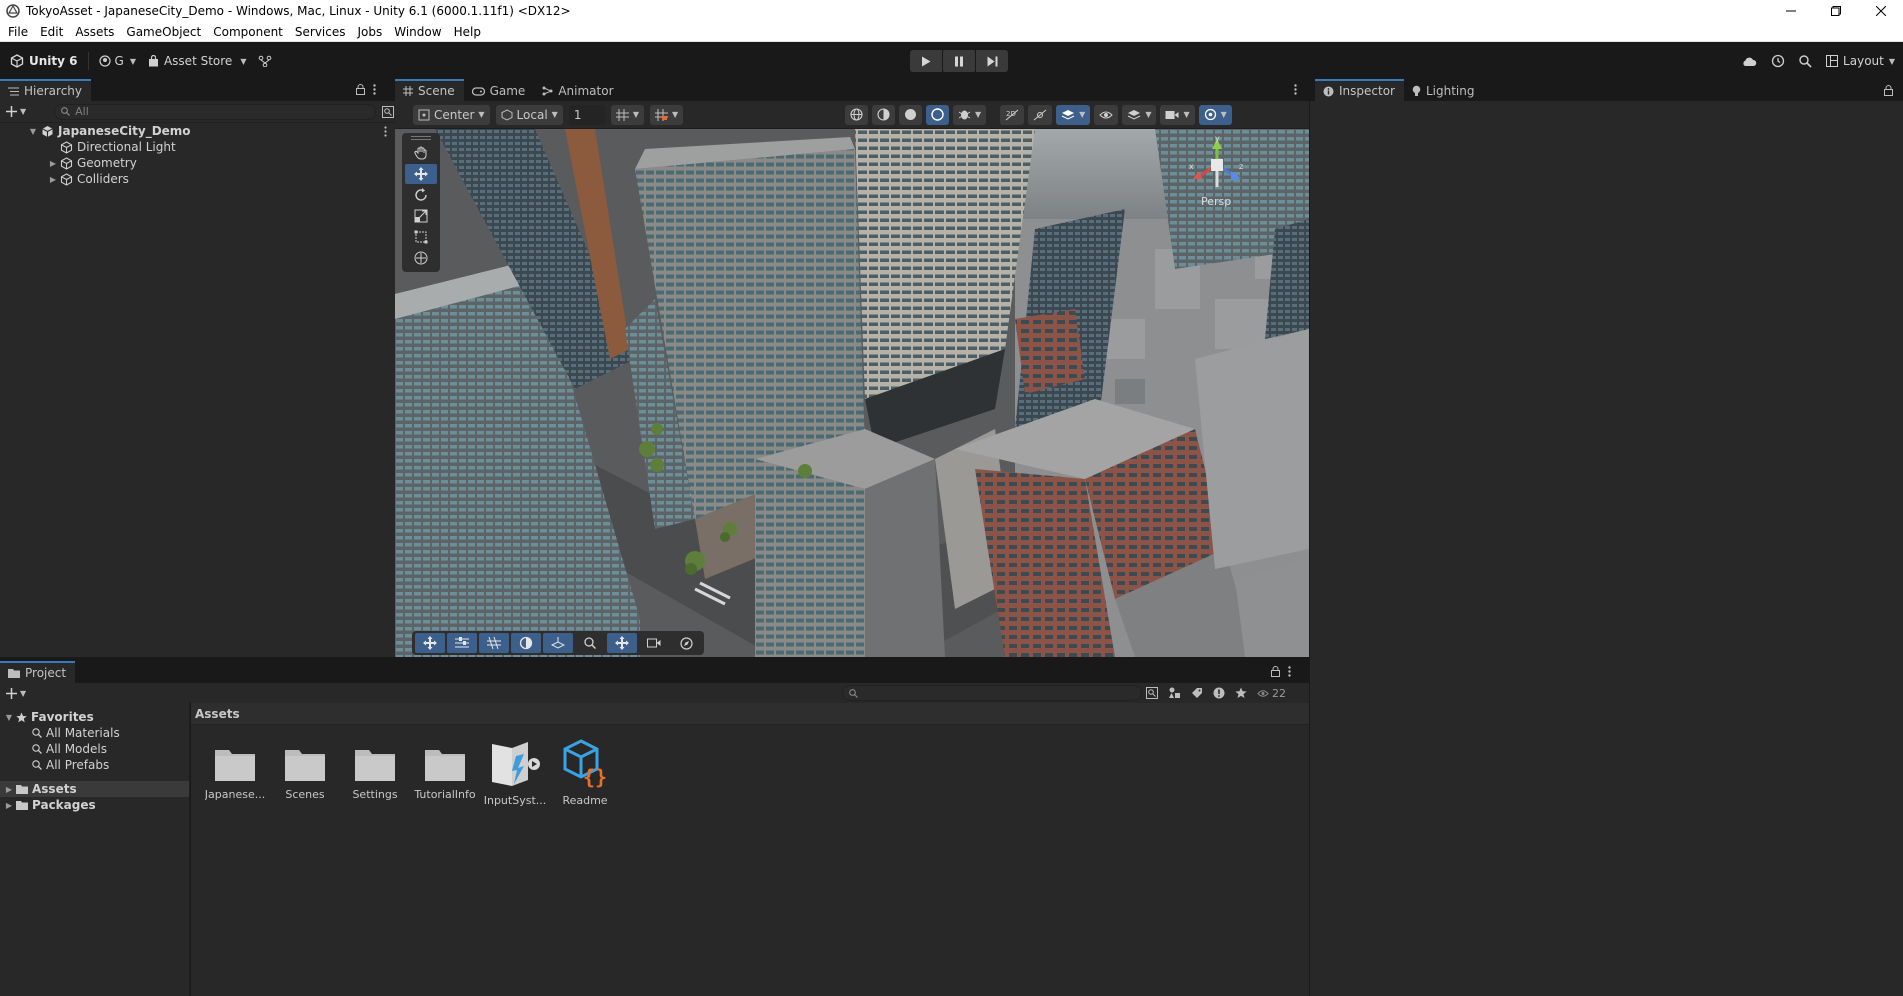 The width and height of the screenshot is (1903, 996). Describe the element at coordinates (370, 32) in the screenshot. I see `menu-jobs: Jobs` at that location.